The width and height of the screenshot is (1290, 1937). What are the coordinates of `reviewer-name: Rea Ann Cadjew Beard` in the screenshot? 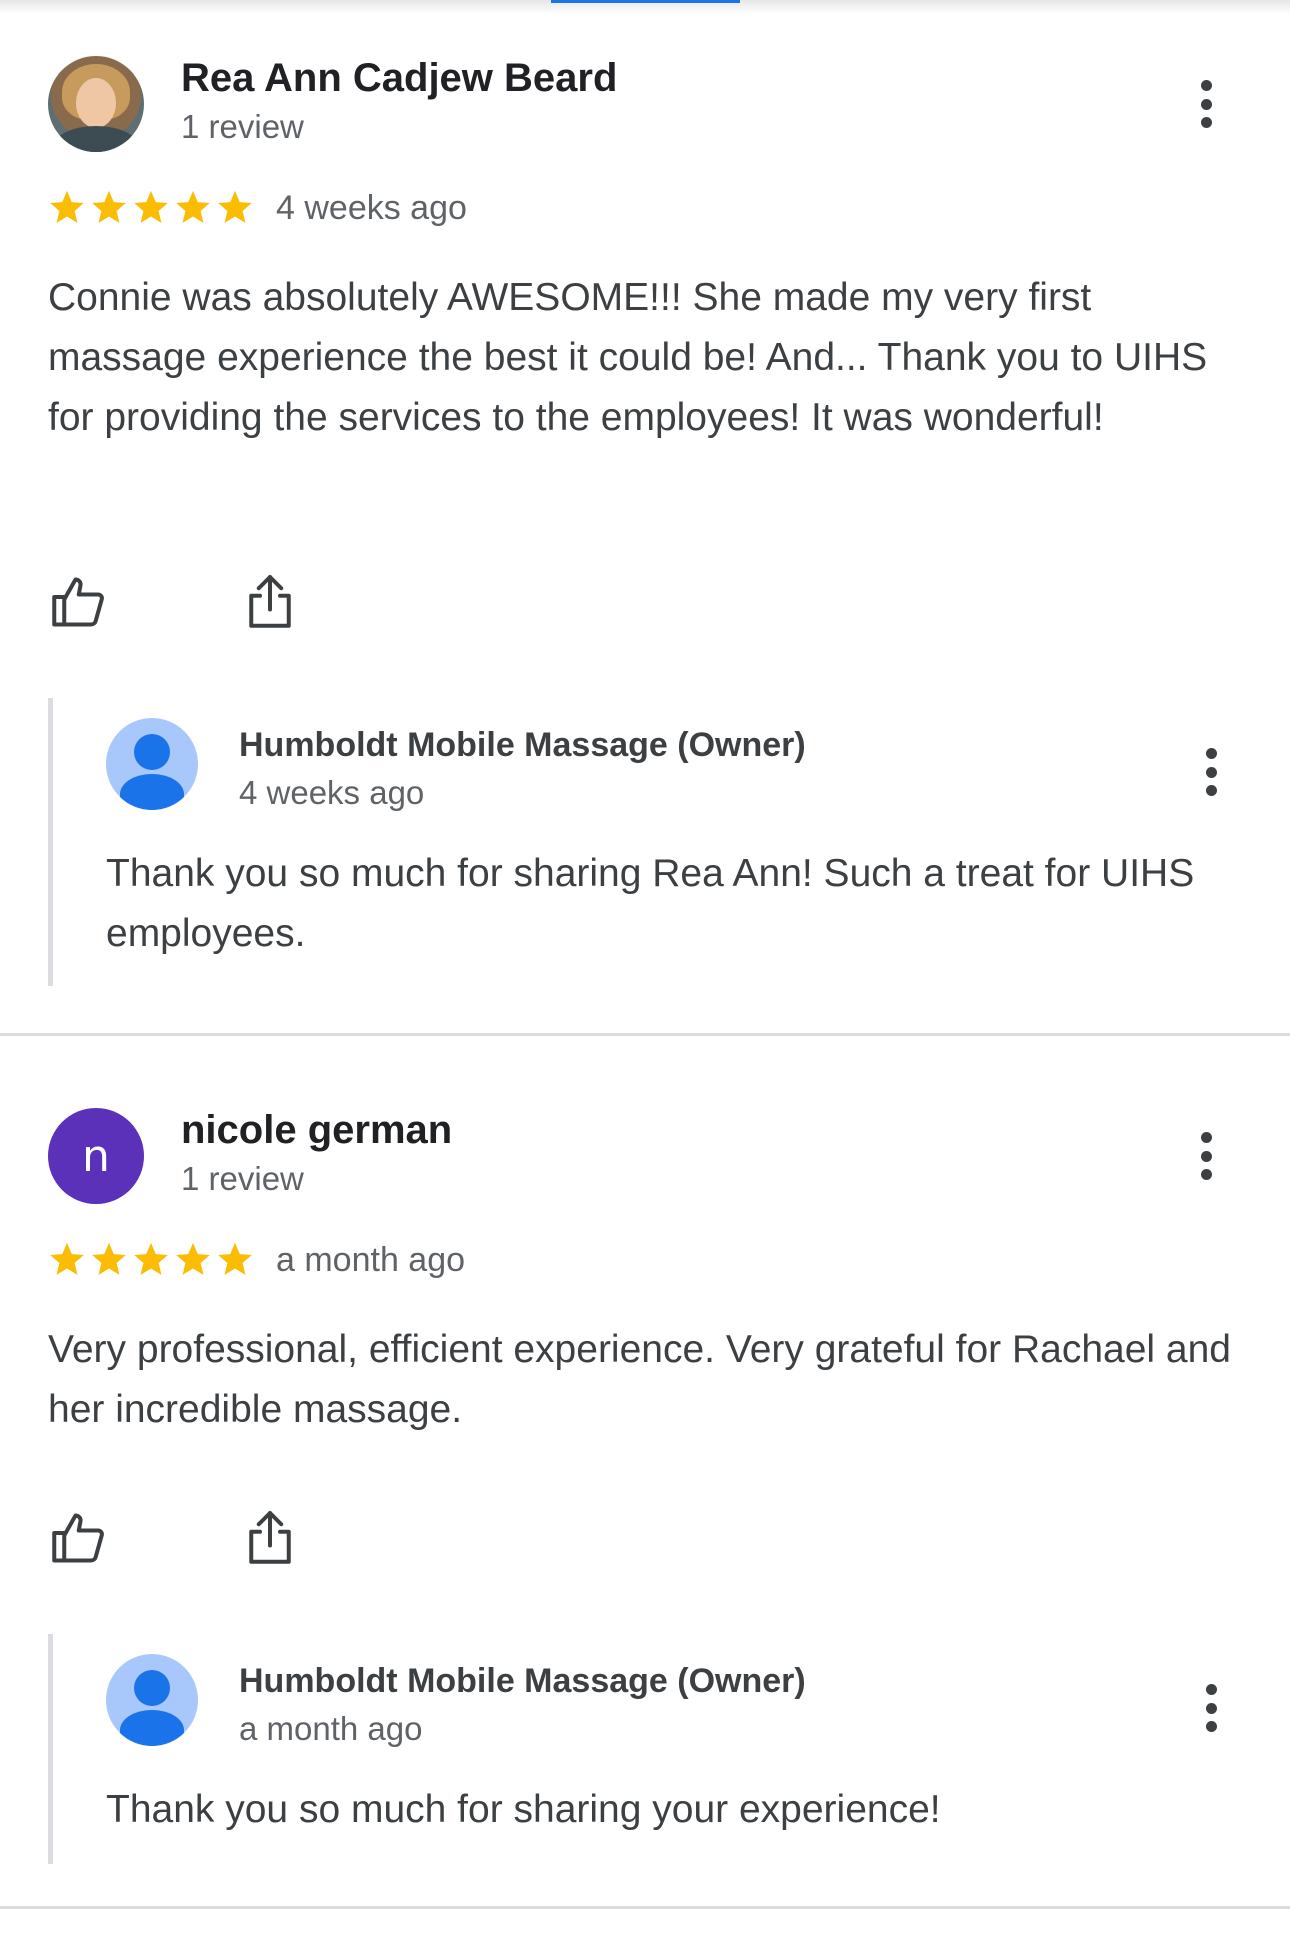 It's located at (399, 78).